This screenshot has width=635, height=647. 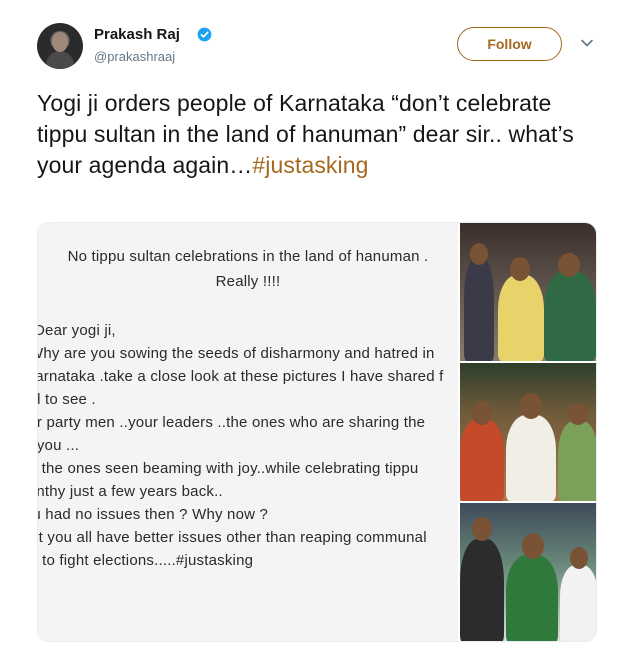 What do you see at coordinates (509, 44) in the screenshot?
I see `follow-button: Follow` at bounding box center [509, 44].